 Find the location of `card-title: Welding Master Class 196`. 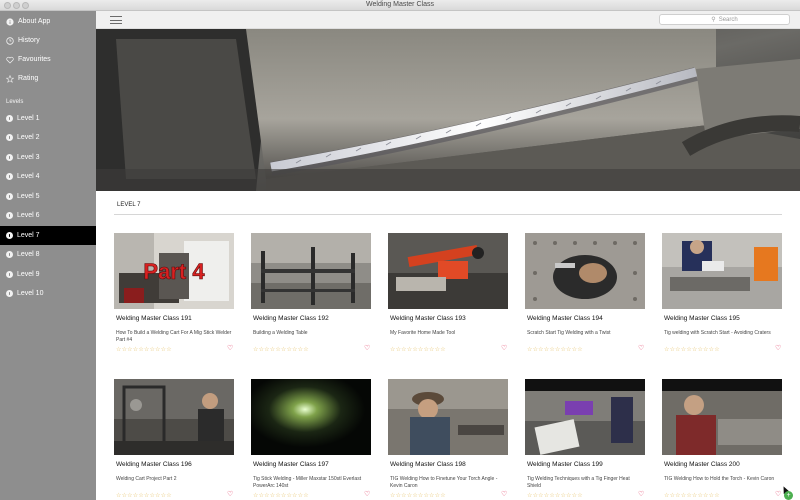

card-title: Welding Master Class 196 is located at coordinates (154, 464).